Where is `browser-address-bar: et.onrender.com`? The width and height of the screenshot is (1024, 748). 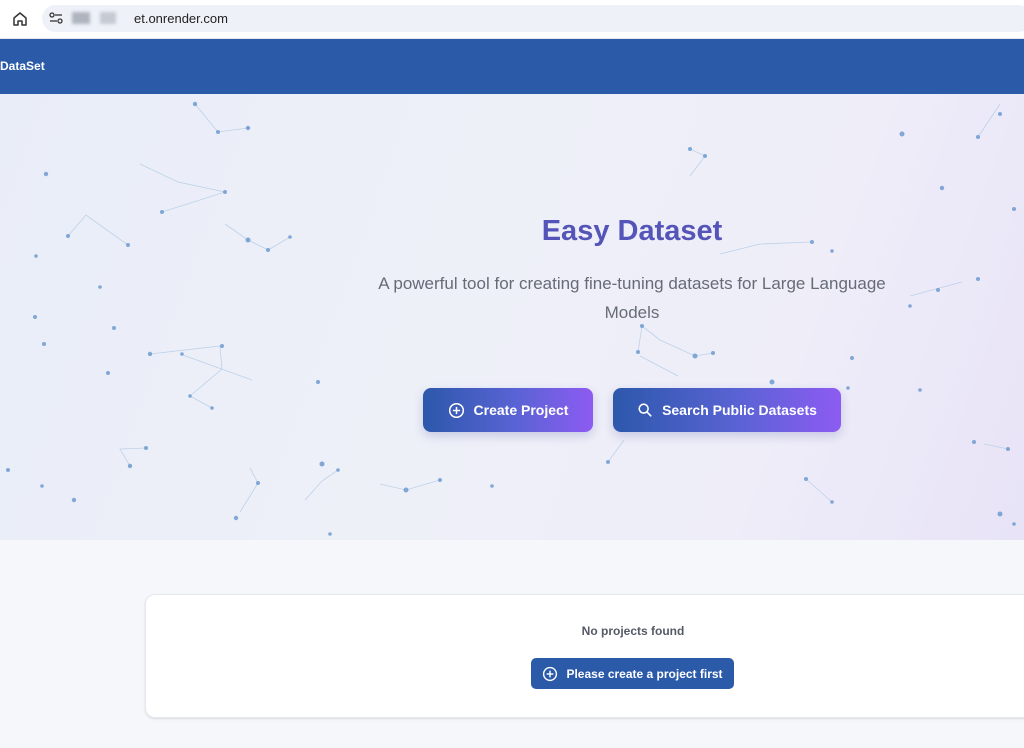
browser-address-bar: et.onrender.com is located at coordinates (512, 19).